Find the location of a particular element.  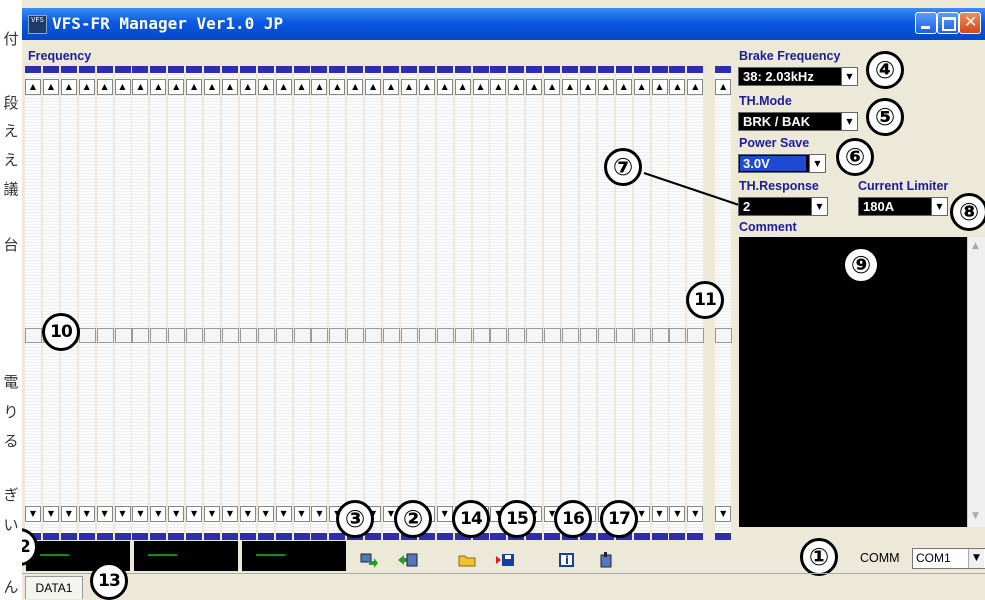

scroll-up-icon: ▲ is located at coordinates (975, 246).